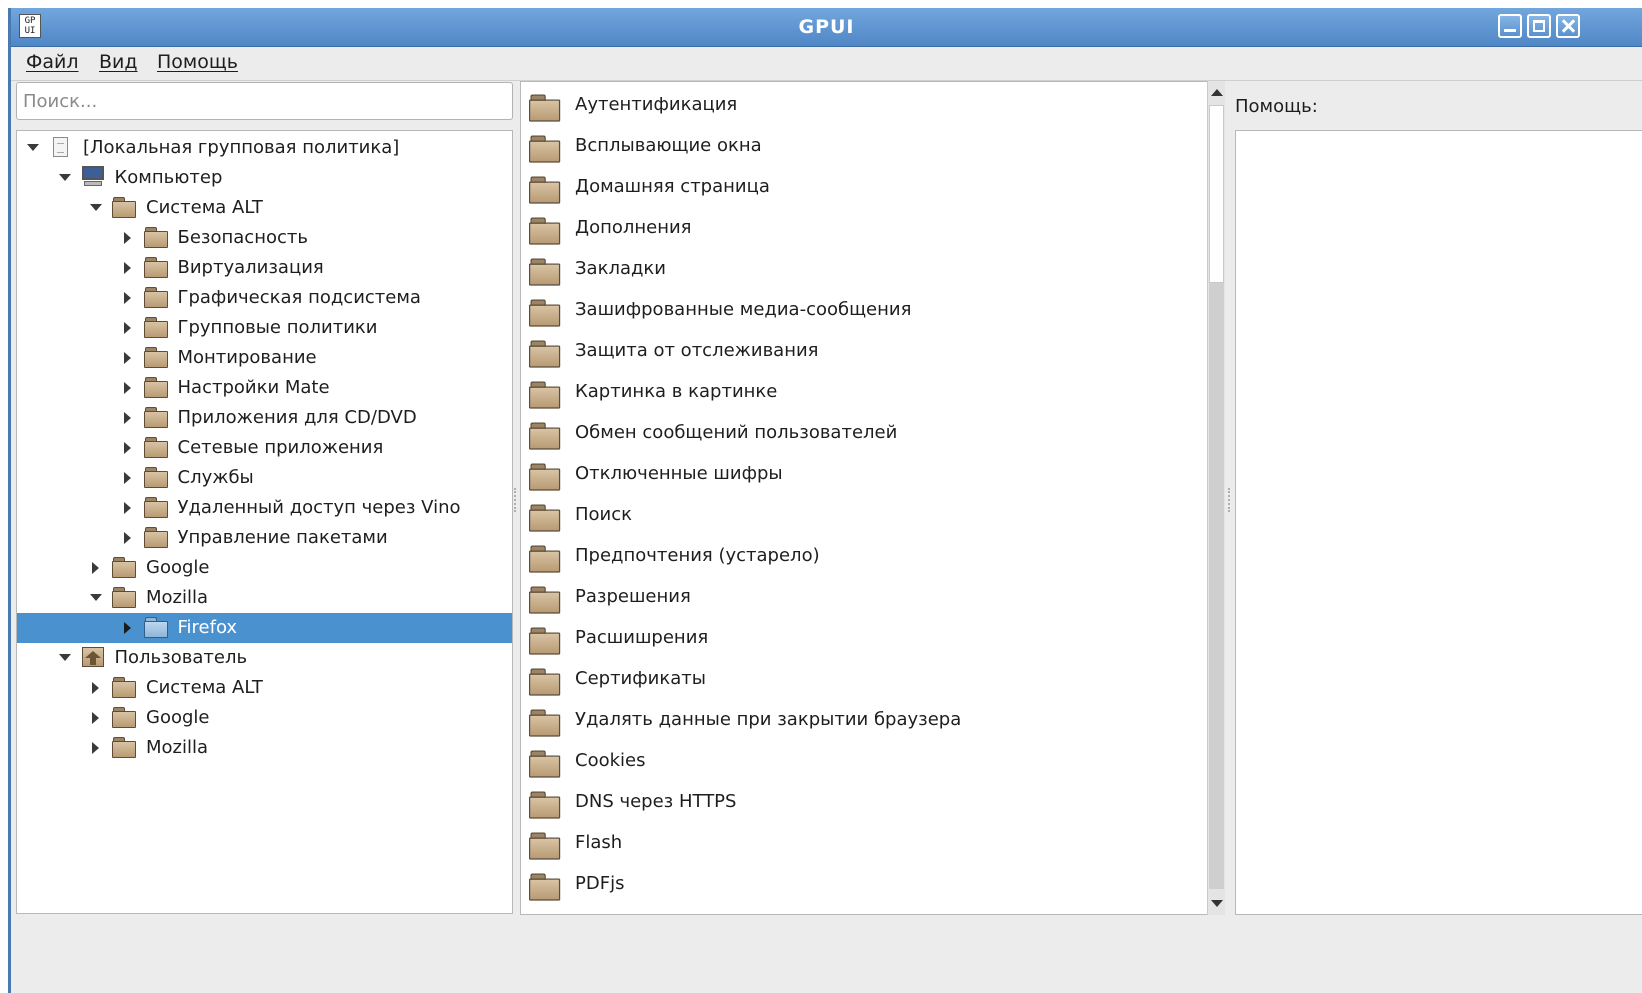  What do you see at coordinates (52, 62) in the screenshot?
I see `menu-file: Файл` at bounding box center [52, 62].